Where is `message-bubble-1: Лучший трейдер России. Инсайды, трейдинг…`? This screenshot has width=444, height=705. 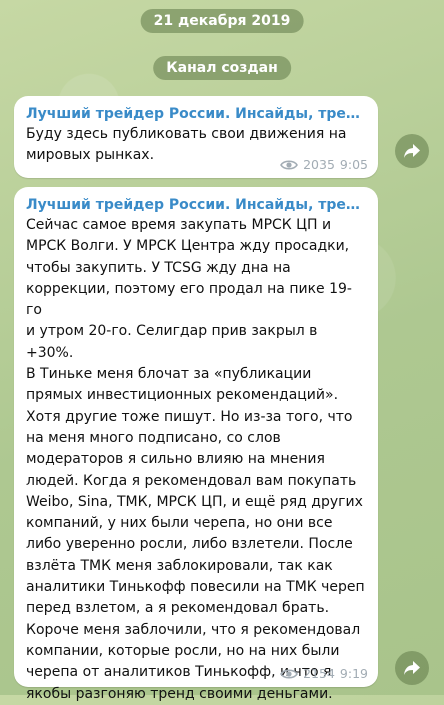
message-bubble-1: Лучший трейдер России. Инсайды, трейдинг… is located at coordinates (196, 137).